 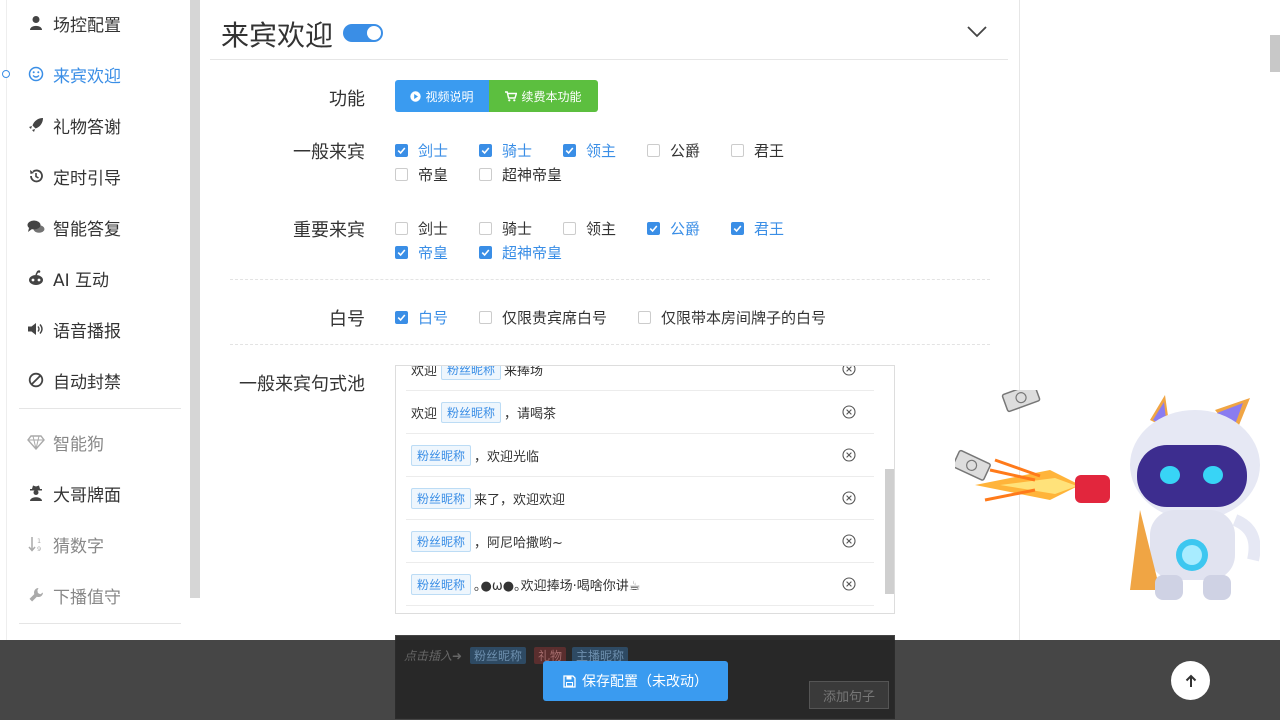 I want to click on phrase-row: 欢迎 粉丝昵称 来捧场, so click(x=640, y=378).